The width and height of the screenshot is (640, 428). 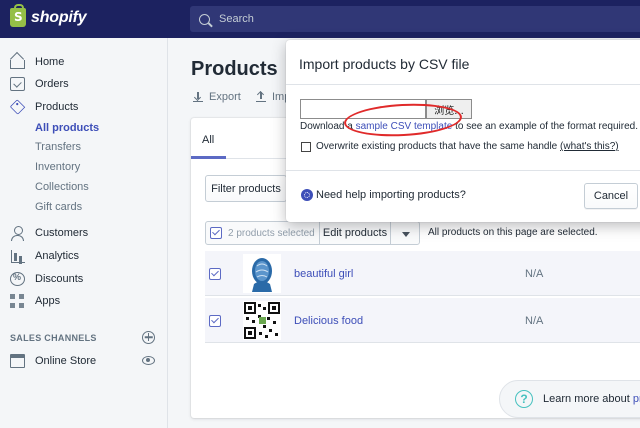 What do you see at coordinates (52, 84) in the screenshot?
I see `sidebar-item-label: Orders` at bounding box center [52, 84].